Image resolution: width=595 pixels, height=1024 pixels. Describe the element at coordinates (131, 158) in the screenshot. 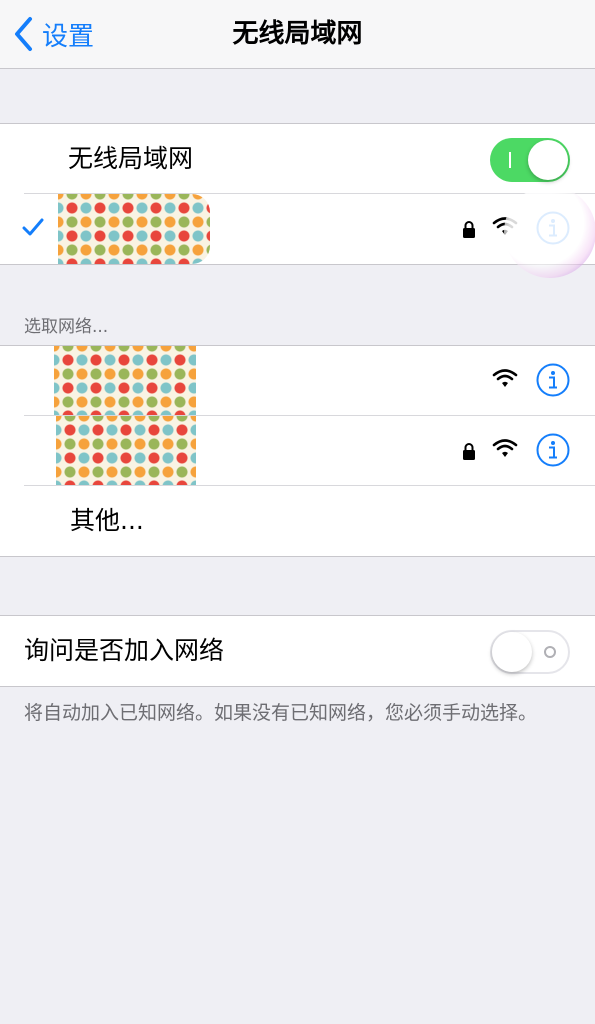

I see `wifi-label: 无线局域网` at that location.